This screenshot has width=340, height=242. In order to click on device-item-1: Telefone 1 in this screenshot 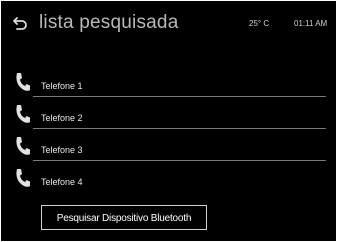, I will do `click(168, 81)`.